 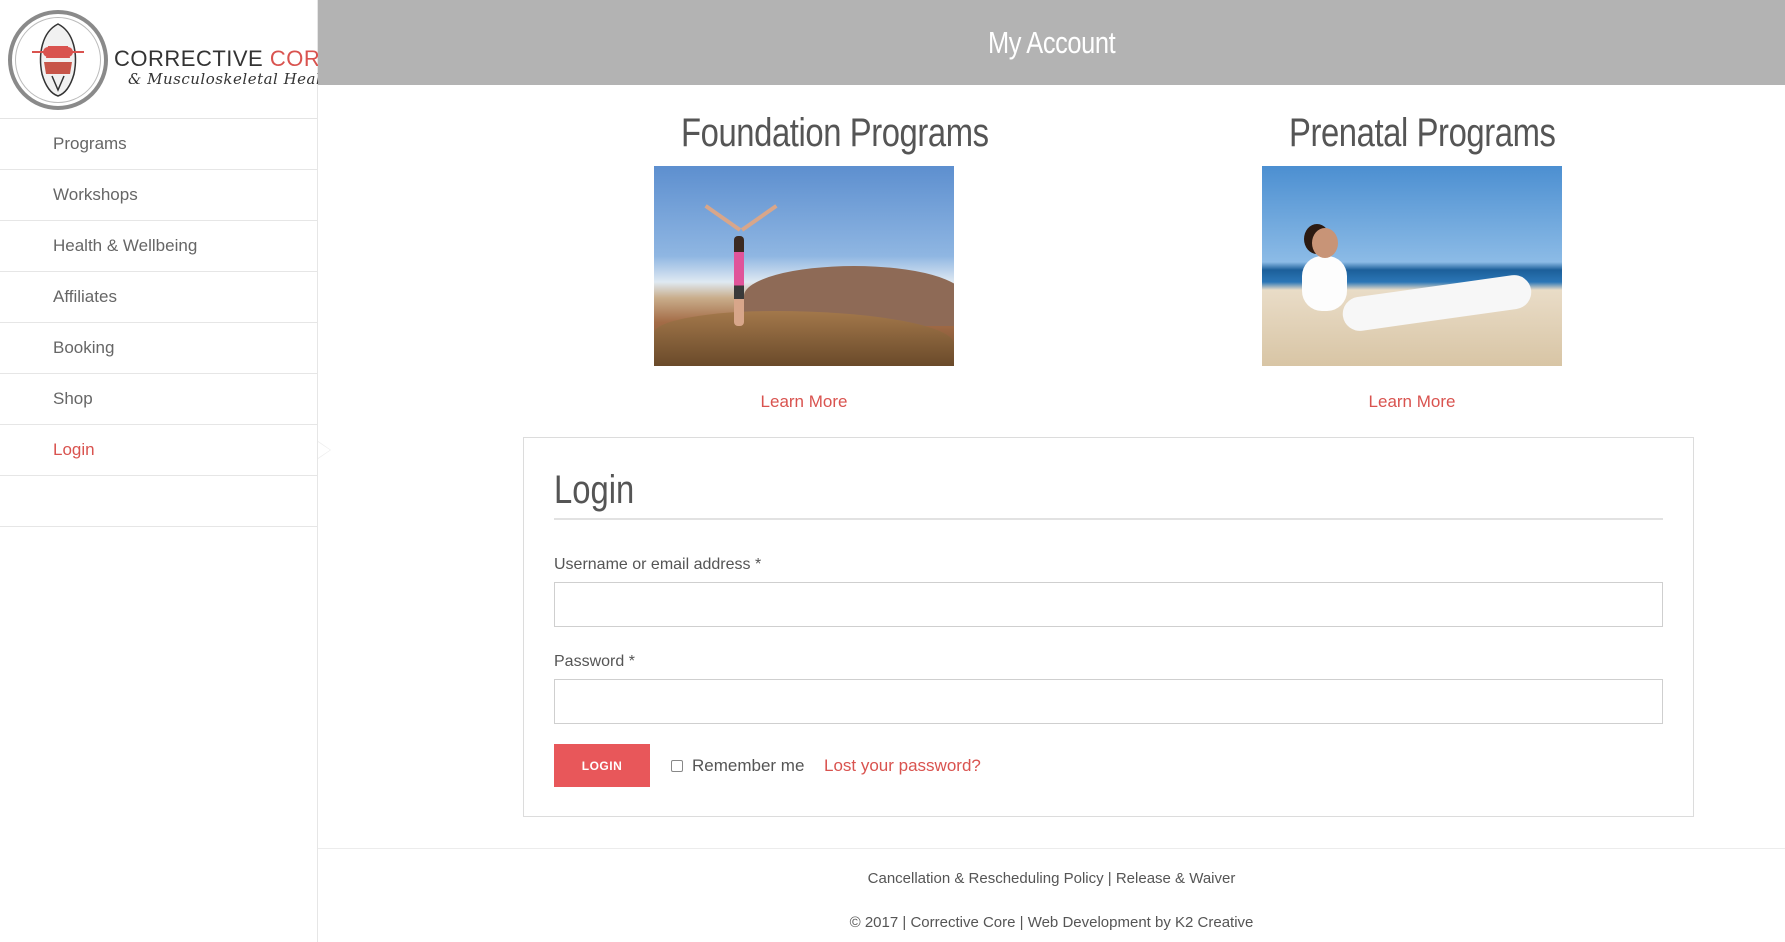 I want to click on page-title: My Account, so click(x=1051, y=42).